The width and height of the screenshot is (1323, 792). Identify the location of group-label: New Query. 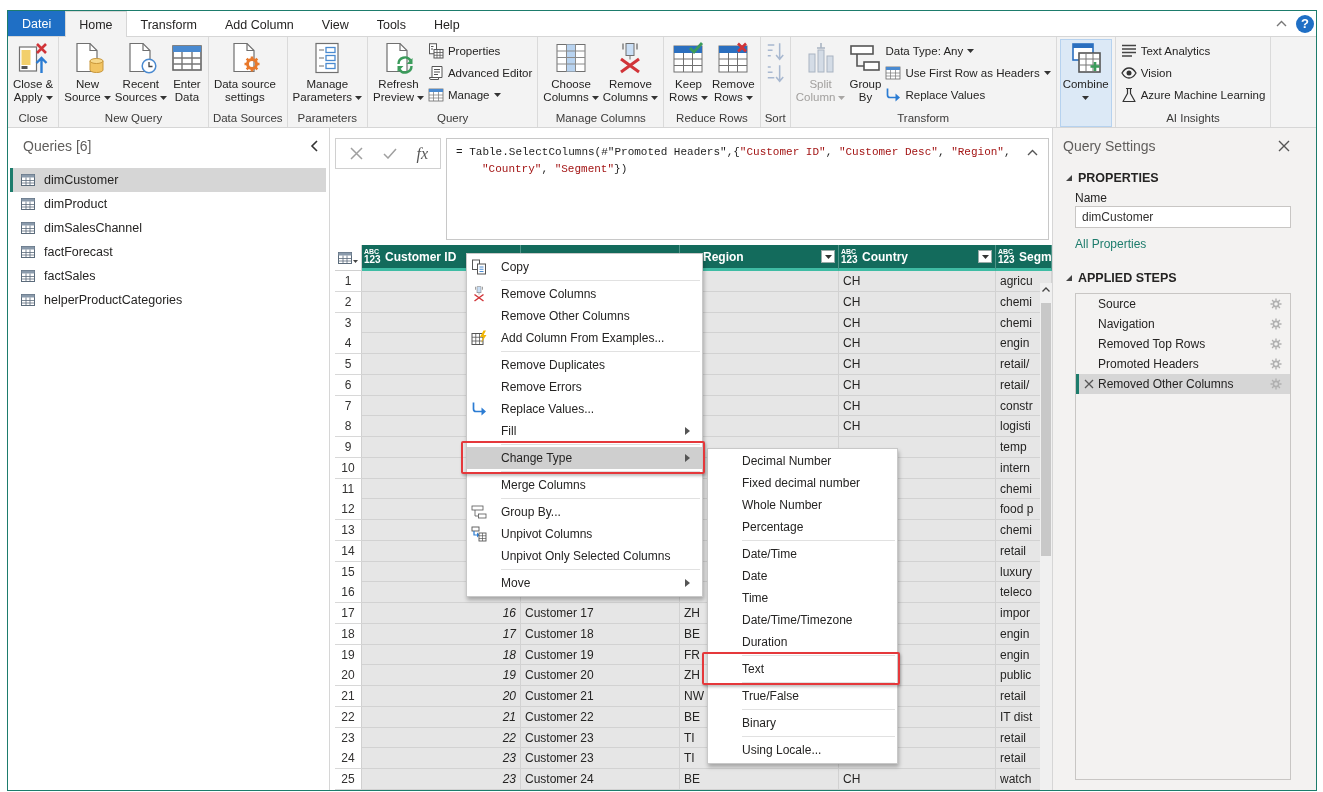
(133, 118).